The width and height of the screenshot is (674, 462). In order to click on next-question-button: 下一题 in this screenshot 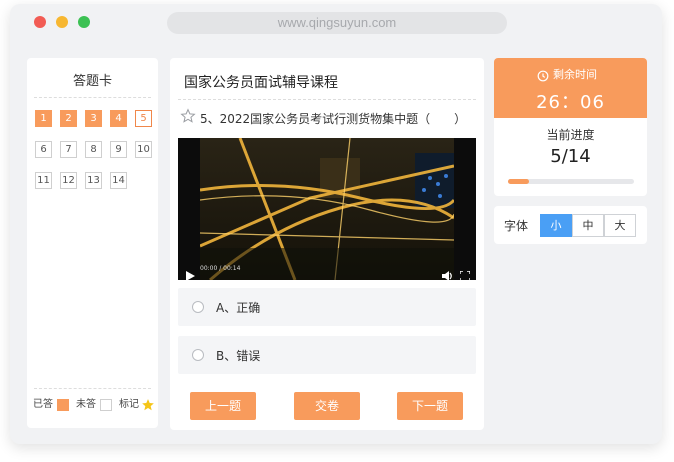, I will do `click(430, 406)`.